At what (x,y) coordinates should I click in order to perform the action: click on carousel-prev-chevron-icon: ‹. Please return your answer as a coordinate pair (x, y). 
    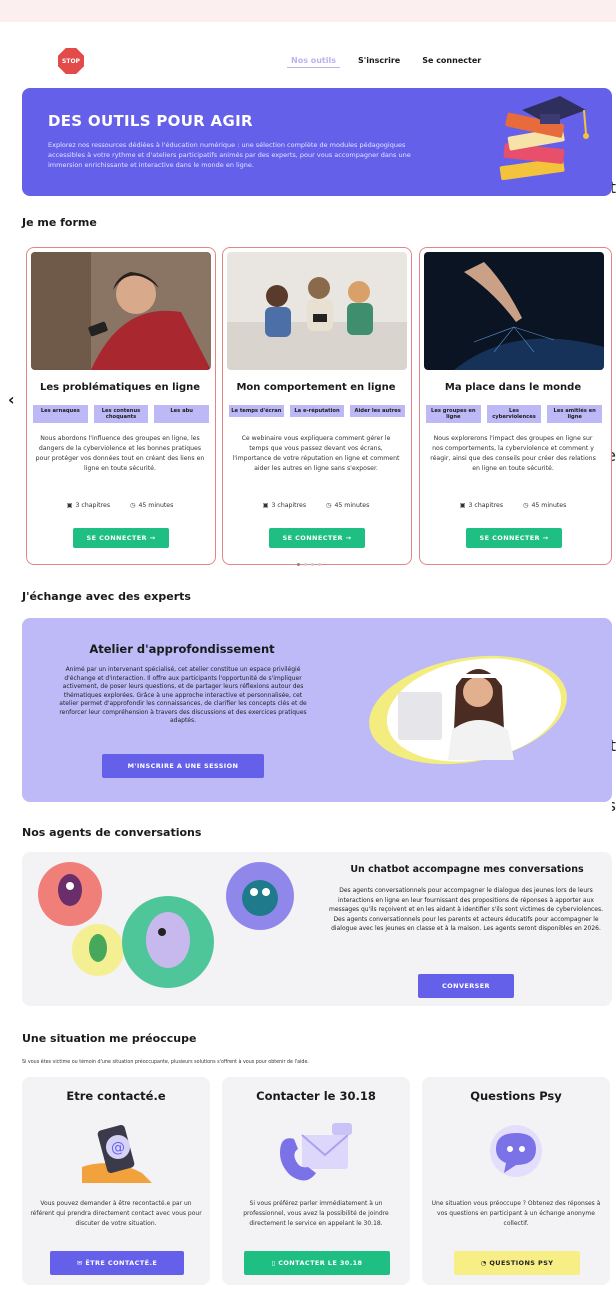
    Looking at the image, I should click on (11, 399).